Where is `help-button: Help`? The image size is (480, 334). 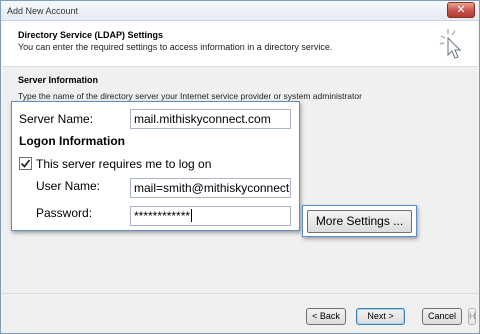
help-button: Help is located at coordinates (472, 316).